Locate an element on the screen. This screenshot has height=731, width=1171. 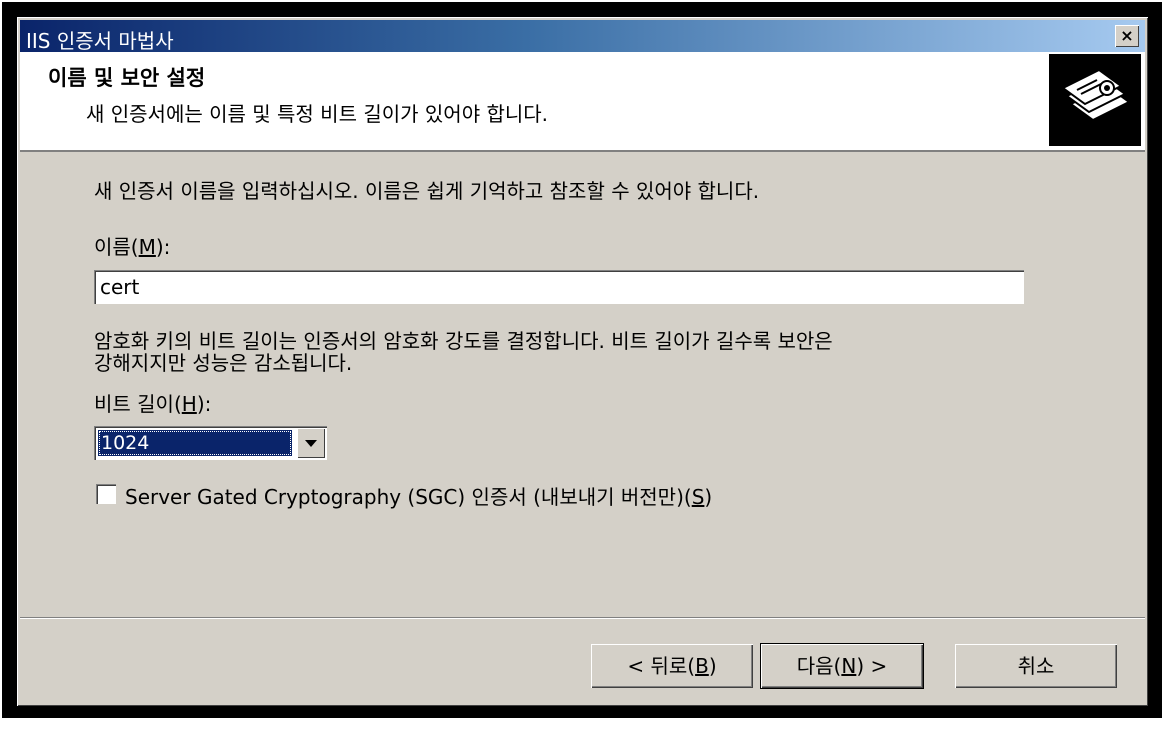
certificate-wizard-icon is located at coordinates (1095, 100).